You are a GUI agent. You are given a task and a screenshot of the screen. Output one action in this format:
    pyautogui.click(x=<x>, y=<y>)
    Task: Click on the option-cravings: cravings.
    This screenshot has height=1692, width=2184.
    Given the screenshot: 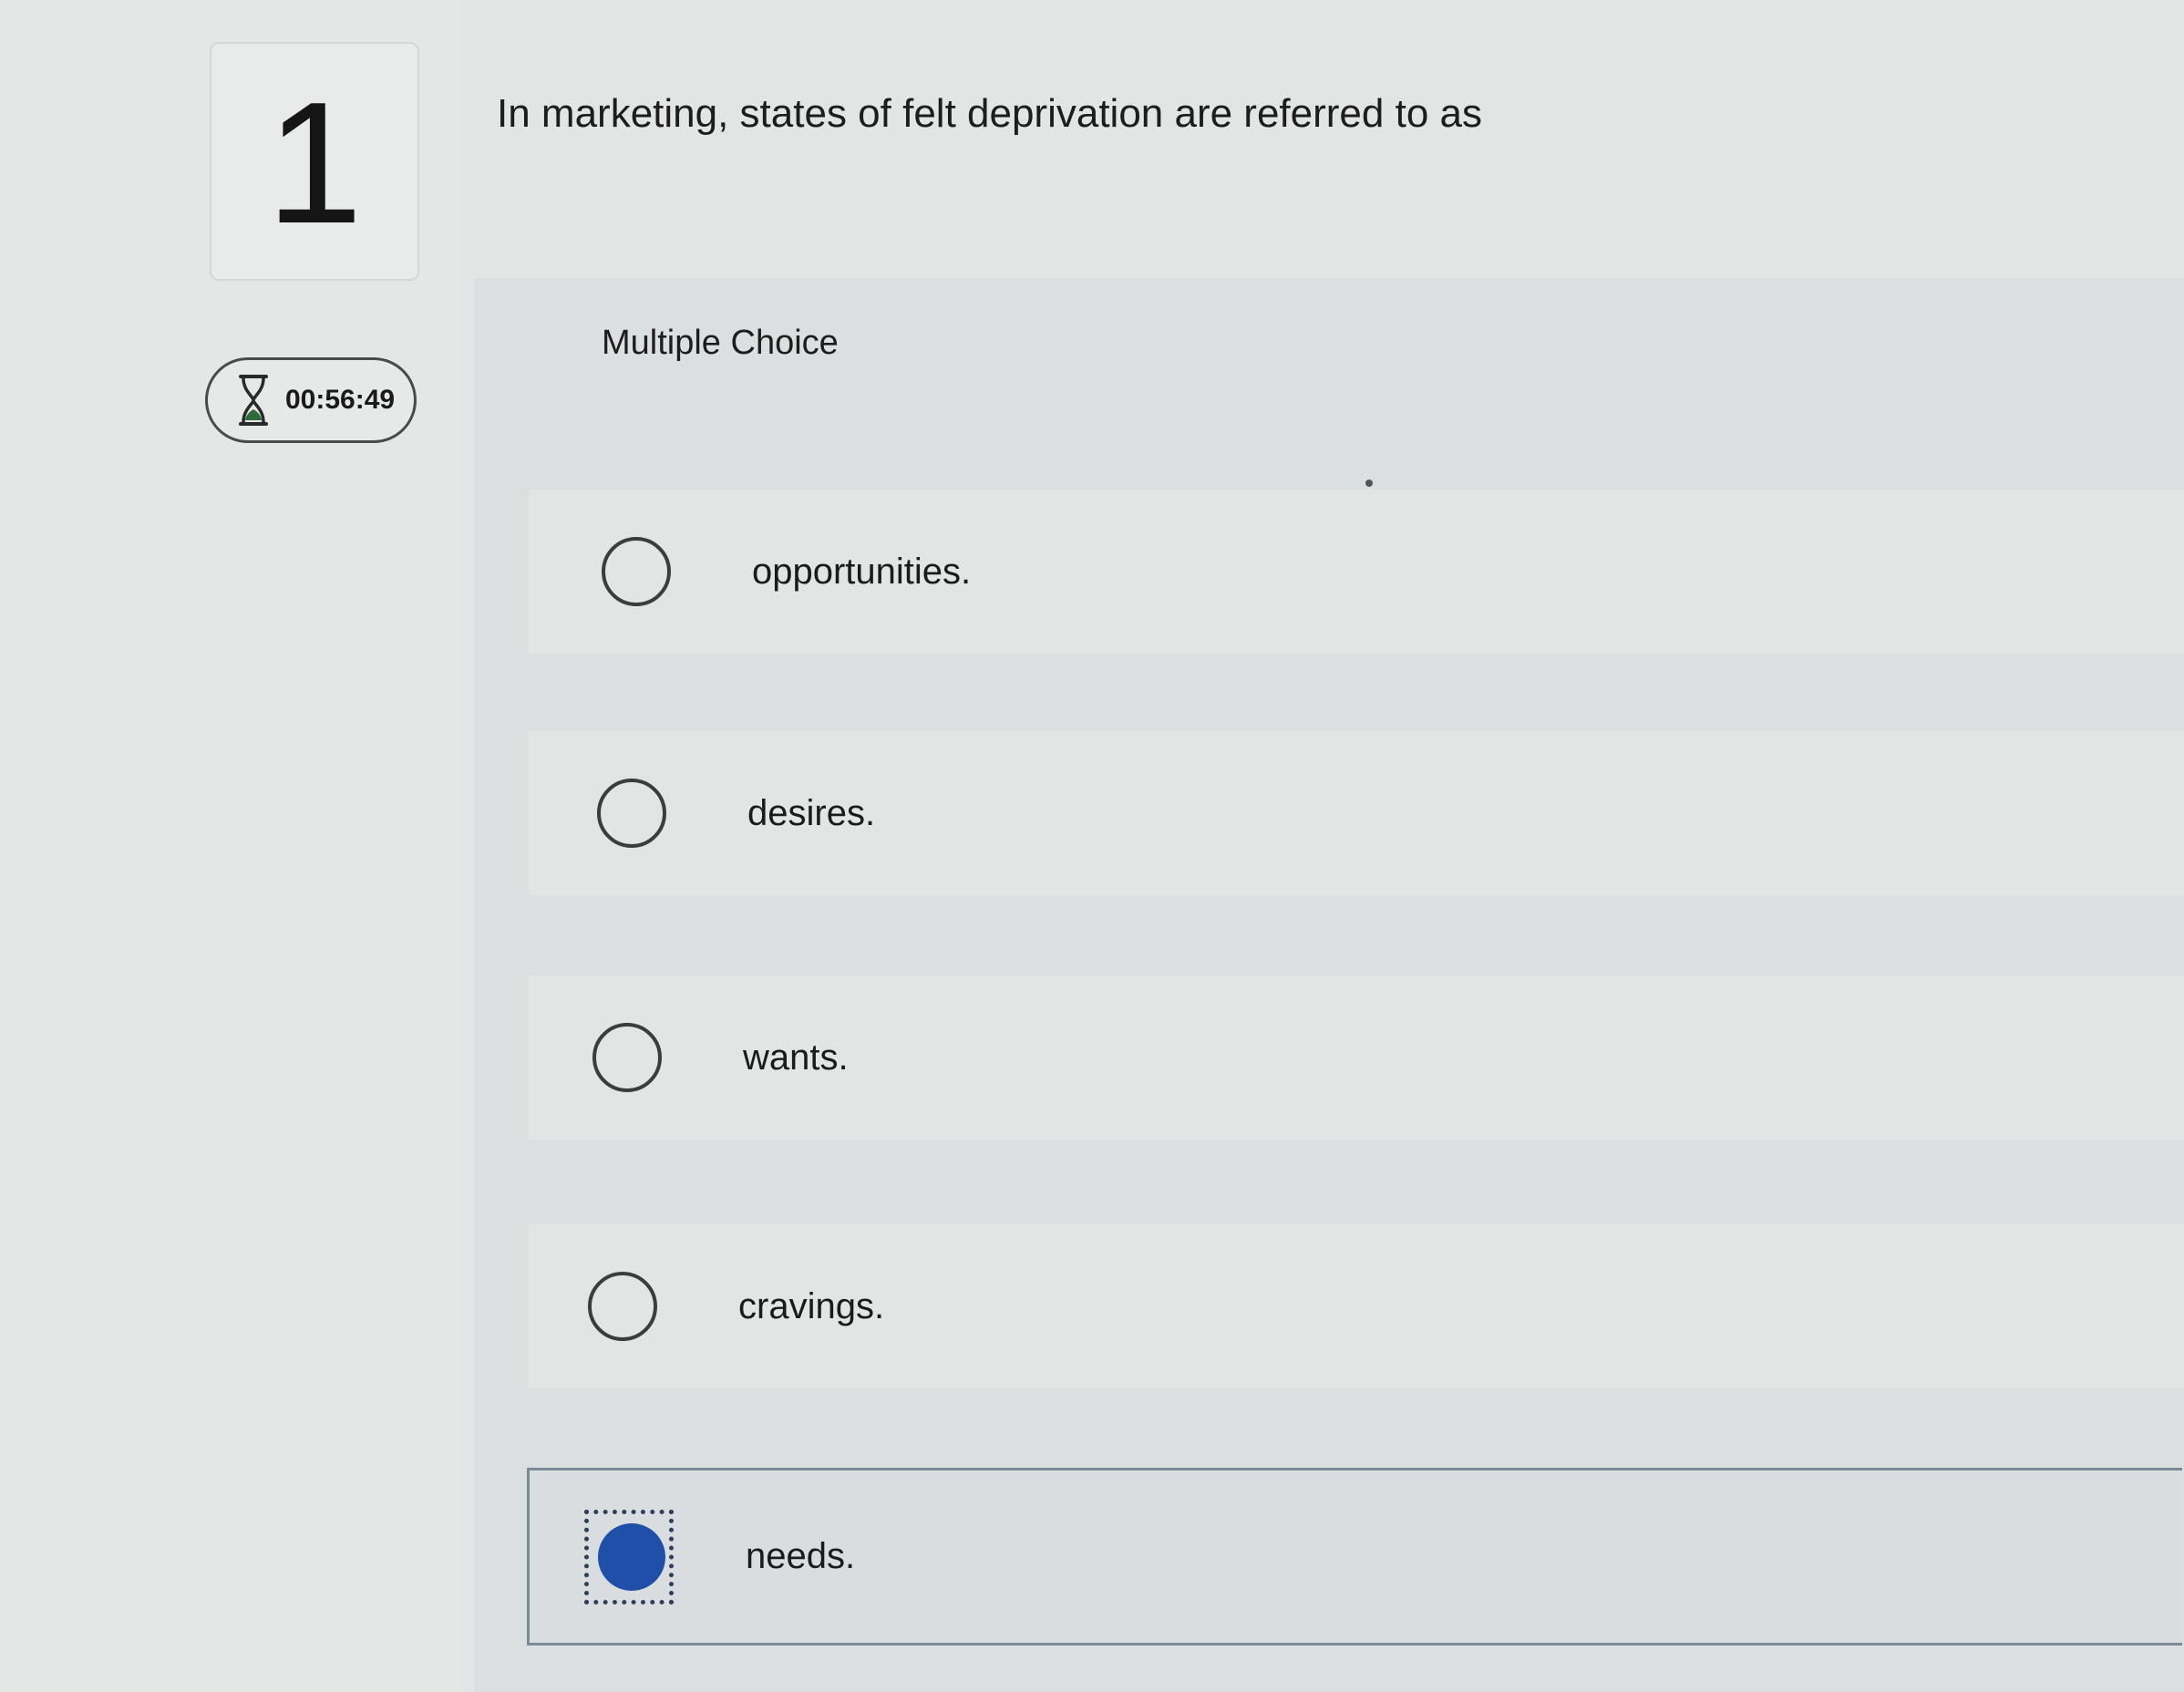 What is the action you would take?
    pyautogui.click(x=1357, y=1306)
    